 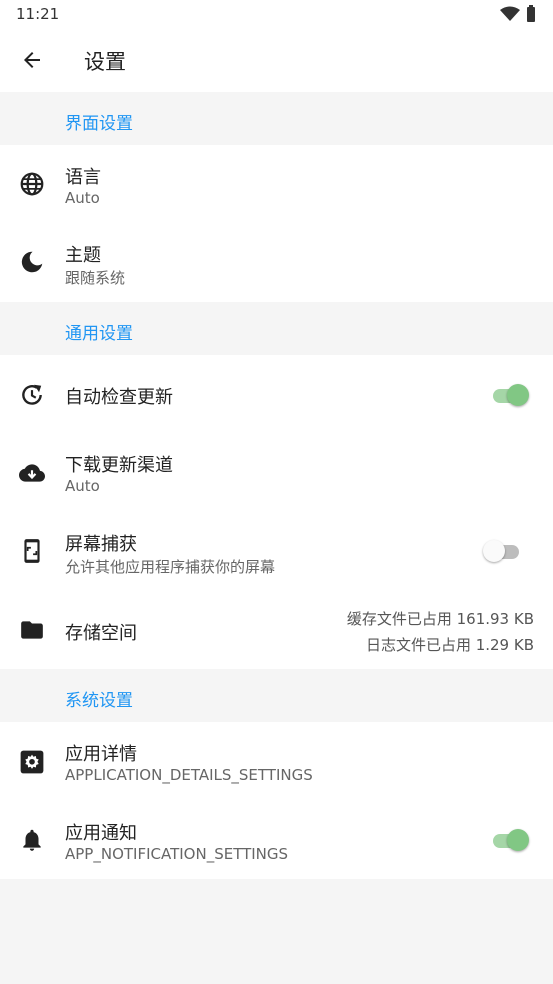 I want to click on auto-update-setting: 自动检查更新, so click(x=276, y=394).